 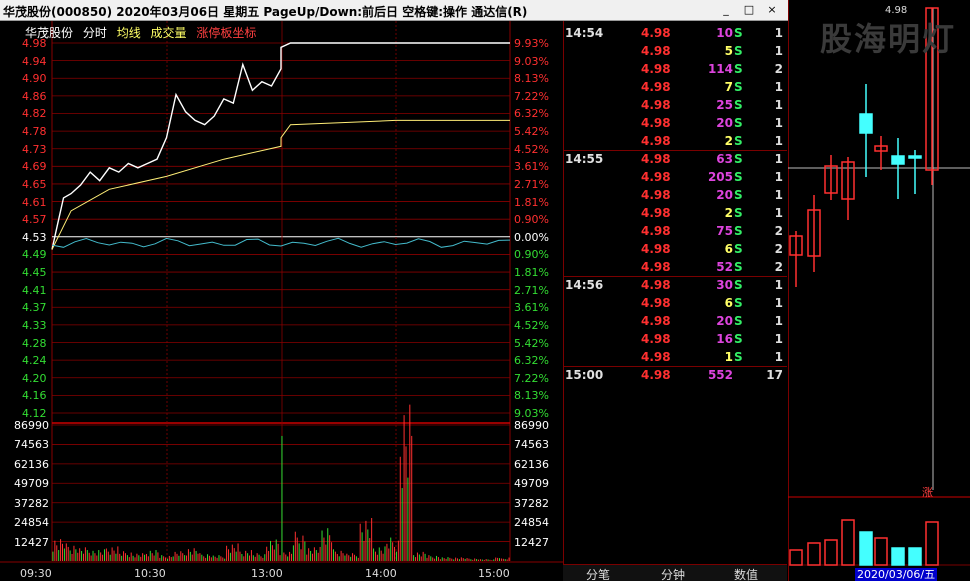 I want to click on time-axis-label: 09:30, so click(x=36, y=573).